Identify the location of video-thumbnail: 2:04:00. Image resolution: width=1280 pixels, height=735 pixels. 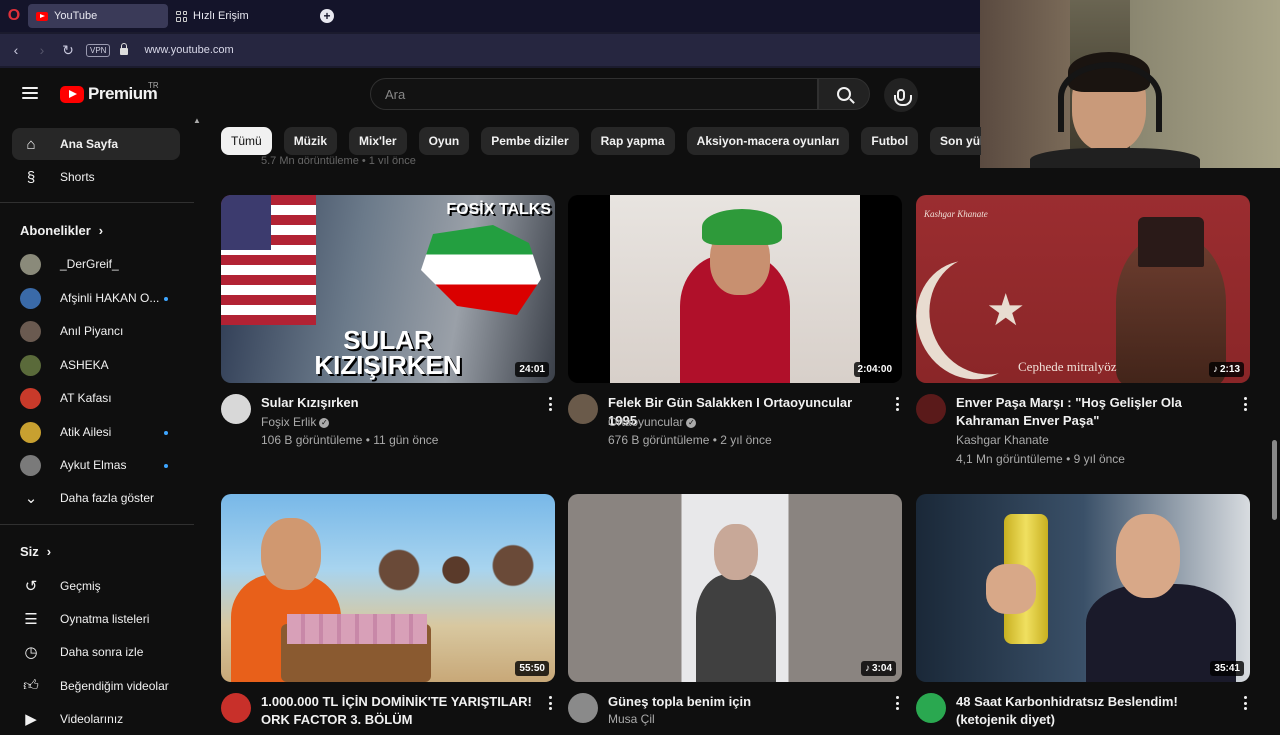
(735, 289).